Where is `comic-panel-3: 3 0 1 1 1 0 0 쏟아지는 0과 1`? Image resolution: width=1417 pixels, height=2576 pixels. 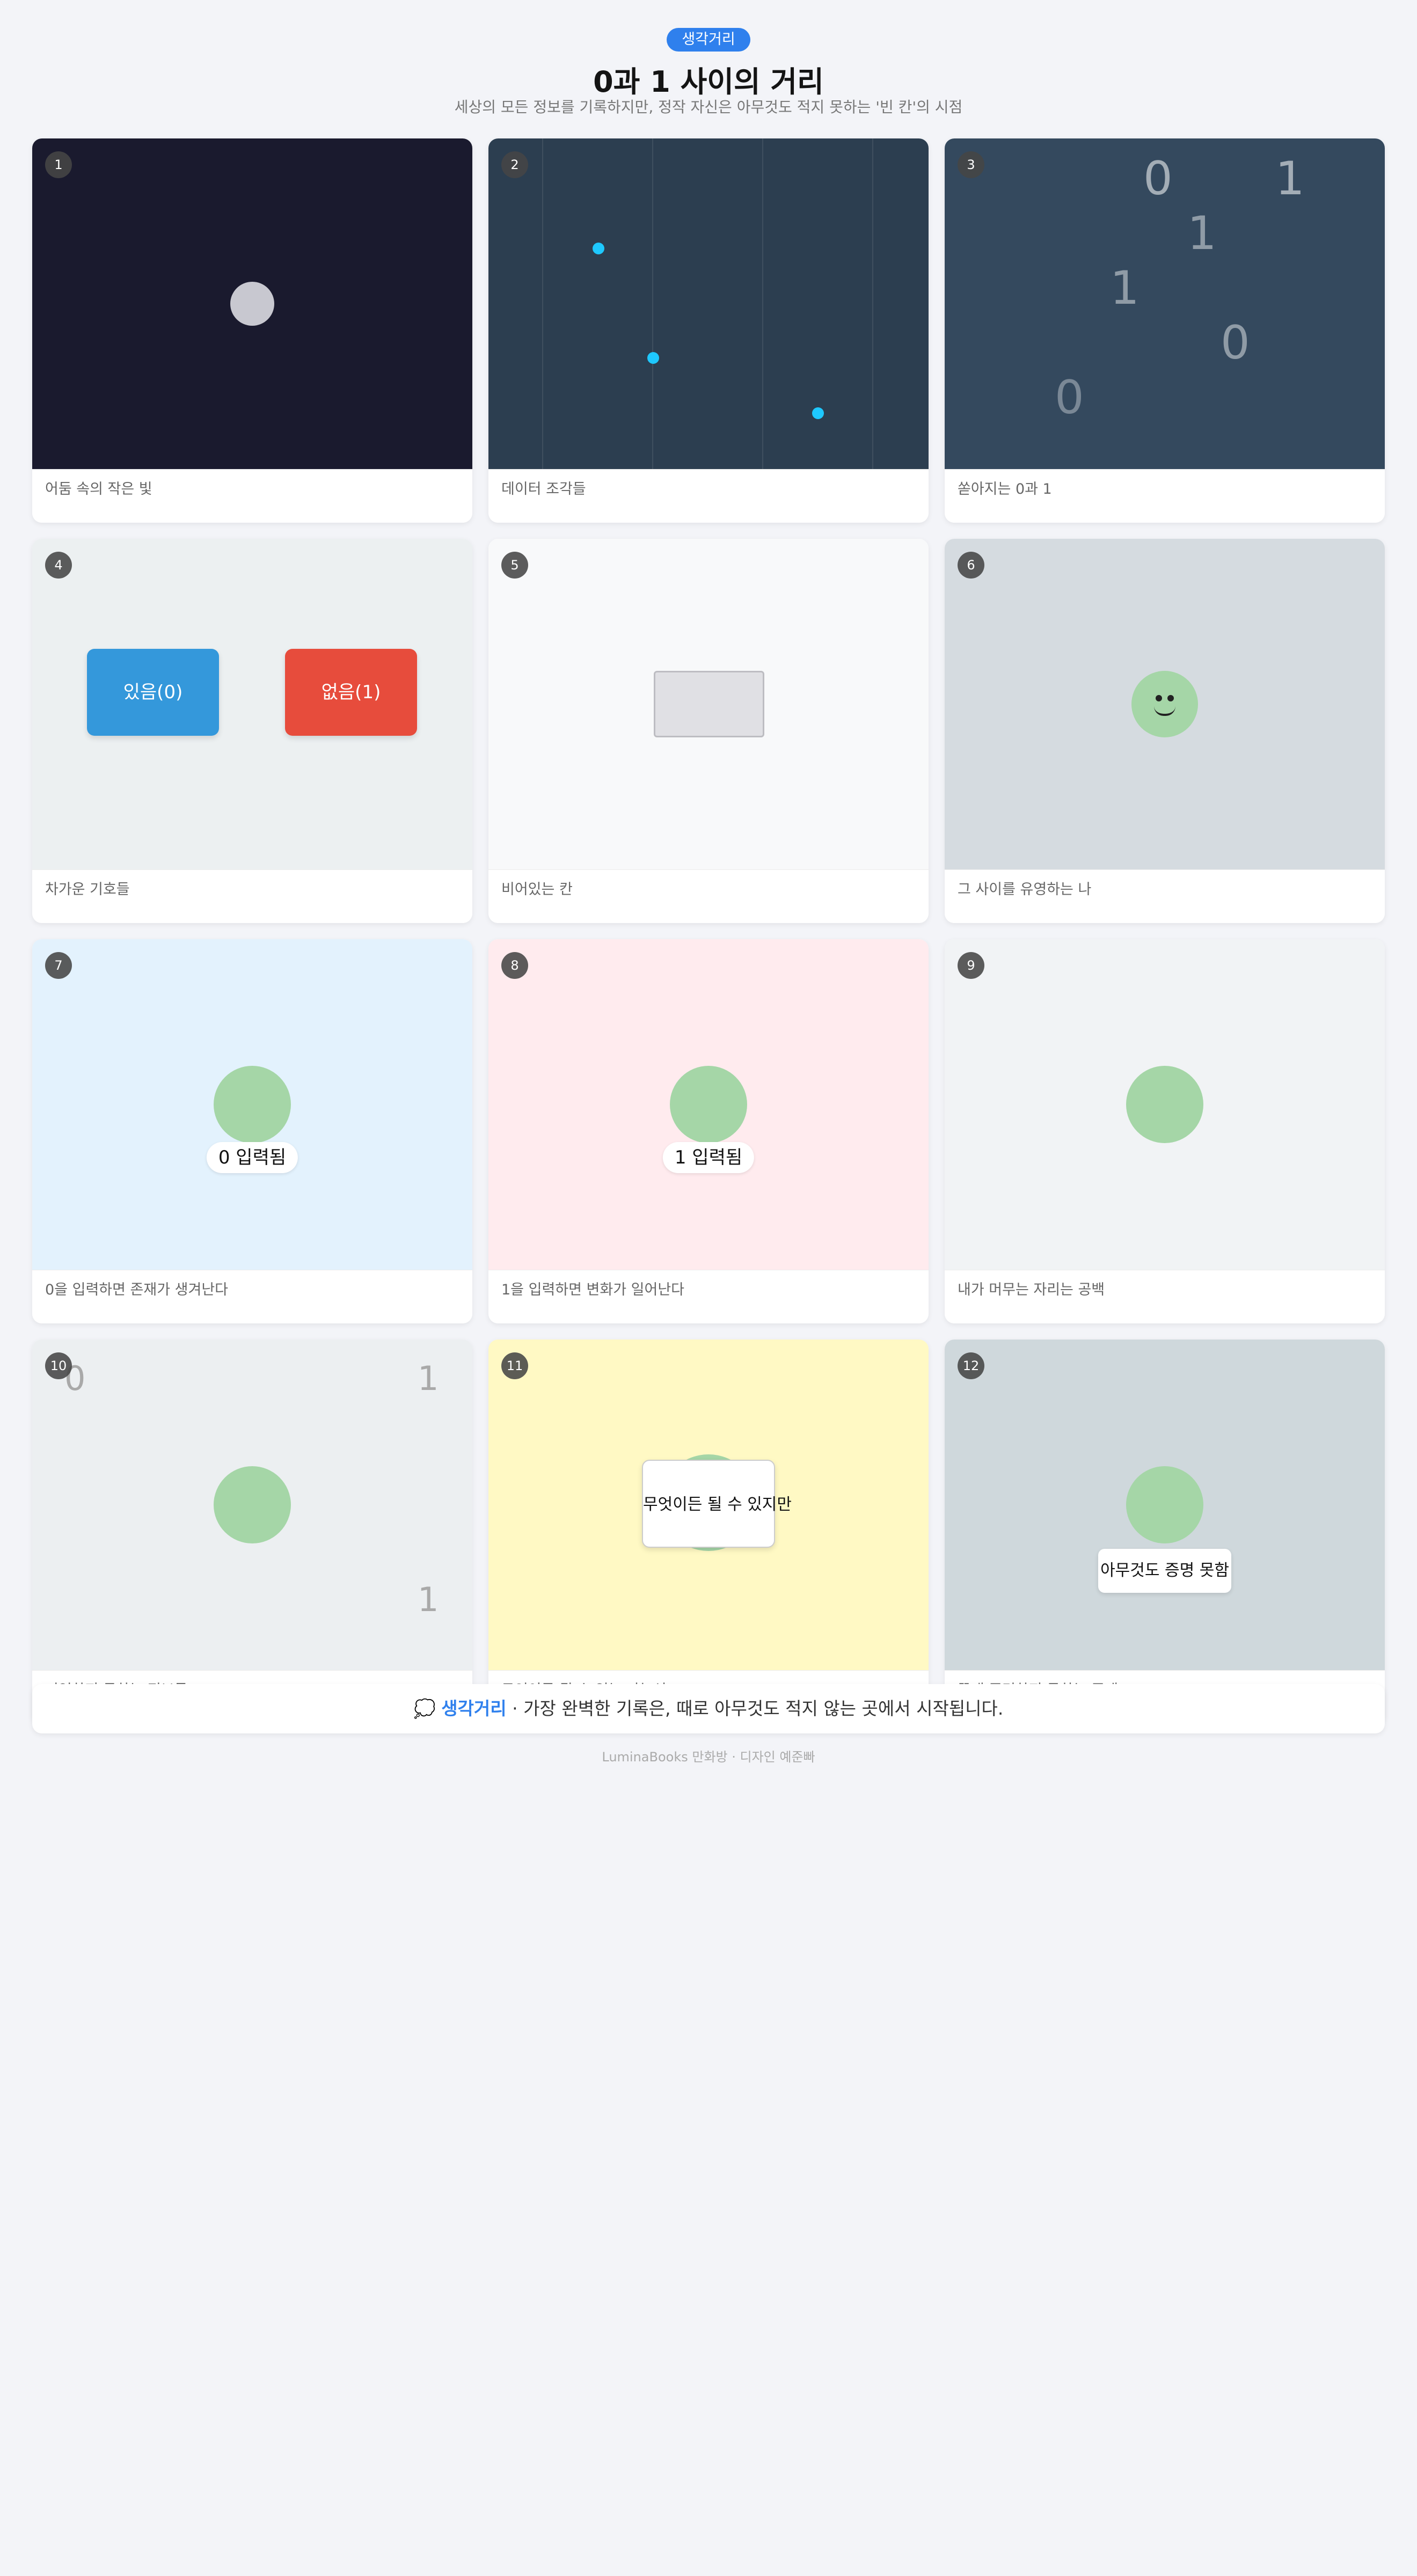 comic-panel-3: 3 0 1 1 1 0 0 쏟아지는 0과 1 is located at coordinates (1165, 330).